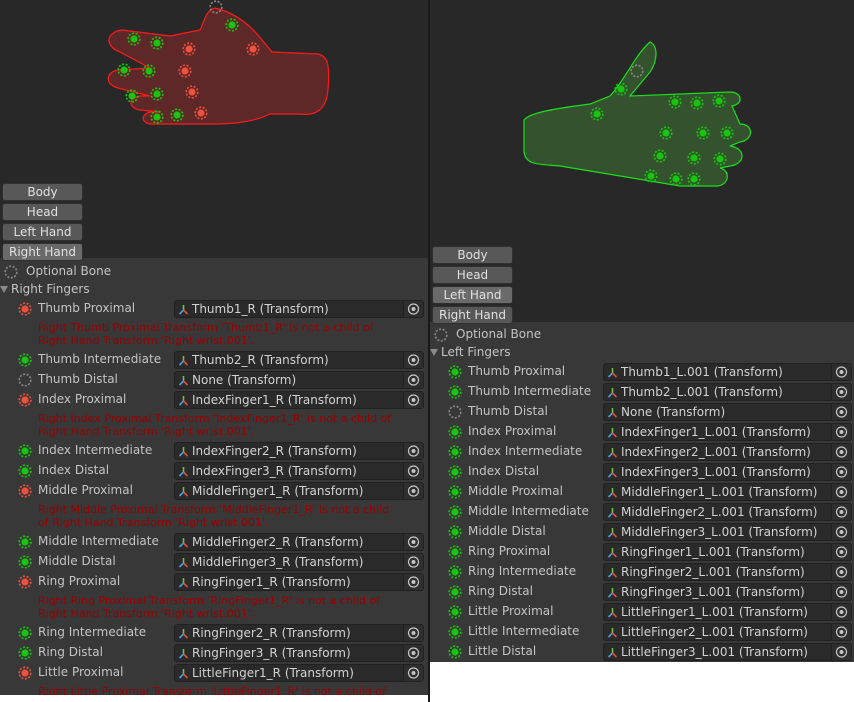 The image size is (854, 702). I want to click on bone-transform-field: IndexFinger1_L.001 (Transform), so click(727, 432).